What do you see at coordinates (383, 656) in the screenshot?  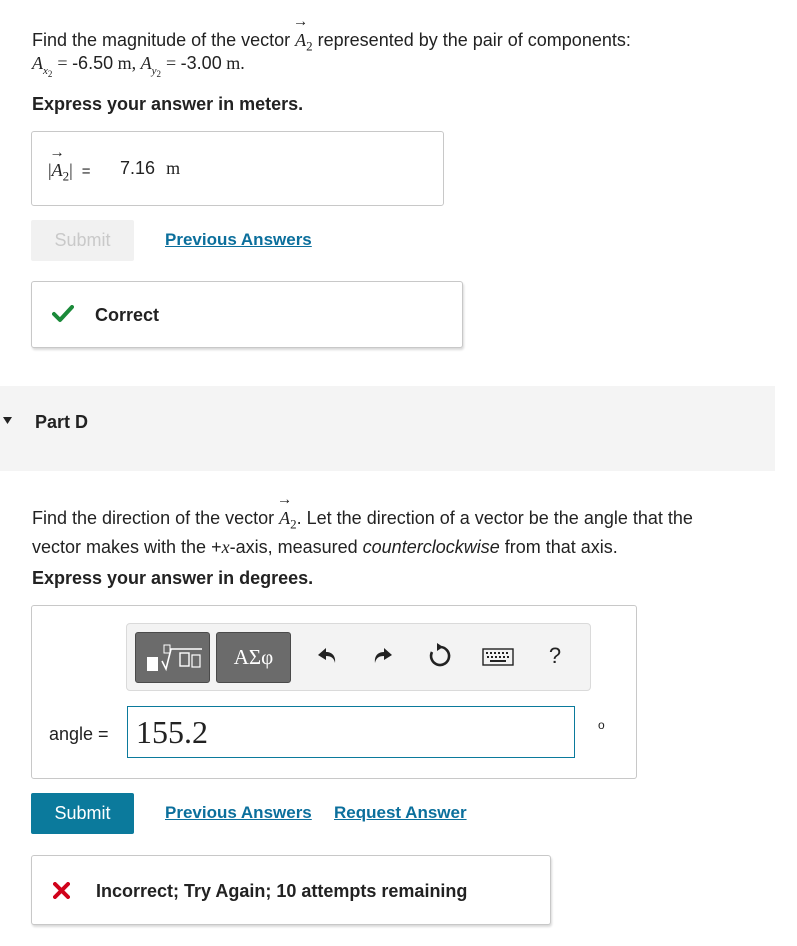 I see `redo-icon` at bounding box center [383, 656].